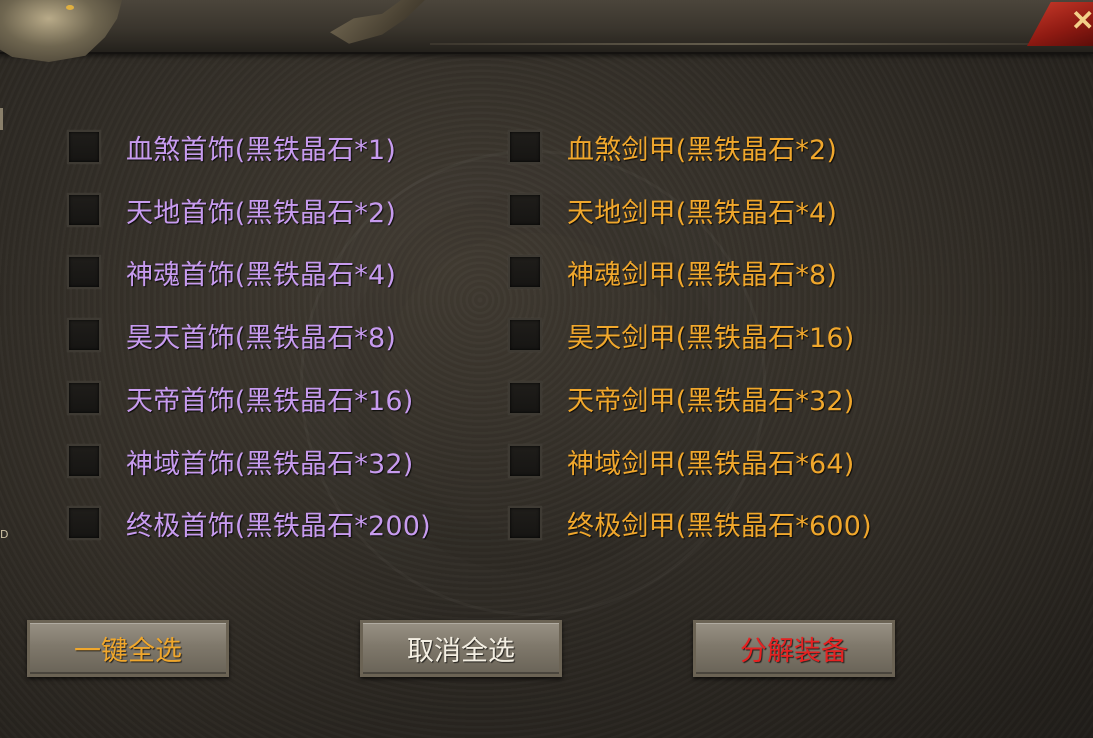 The width and height of the screenshot is (1093, 738). What do you see at coordinates (702, 150) in the screenshot?
I see `item-label: 血煞剑甲(黑铁晶石*2)` at bounding box center [702, 150].